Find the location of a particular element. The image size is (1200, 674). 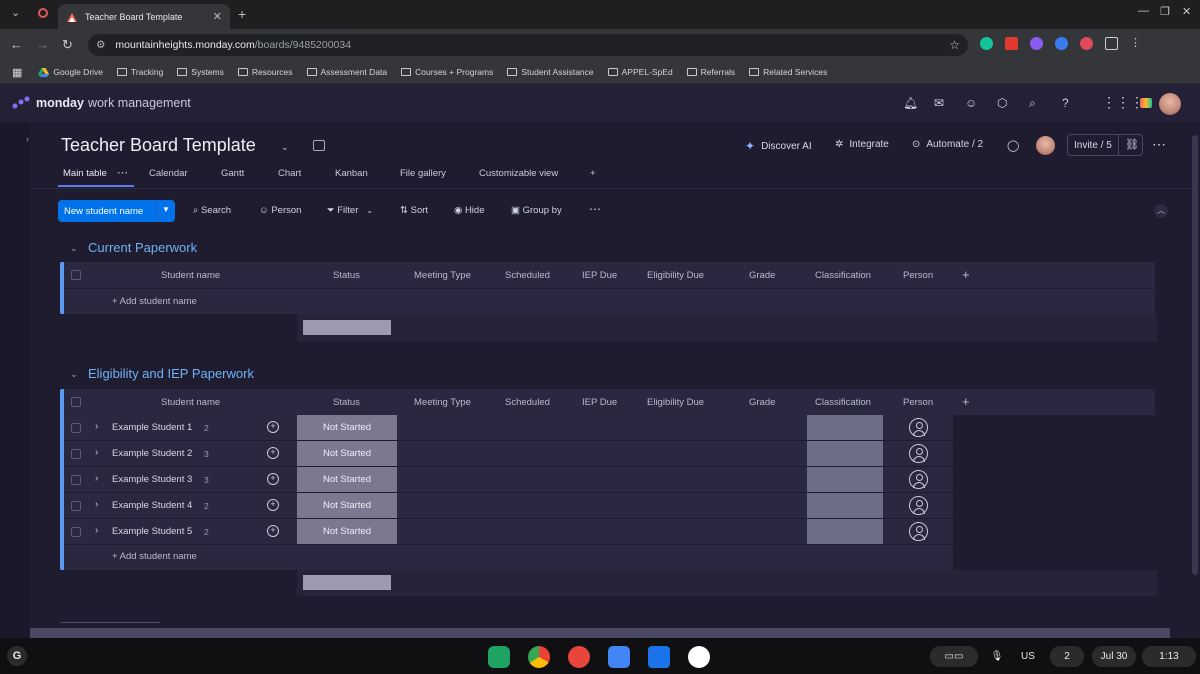

files-app-icon is located at coordinates (659, 657).